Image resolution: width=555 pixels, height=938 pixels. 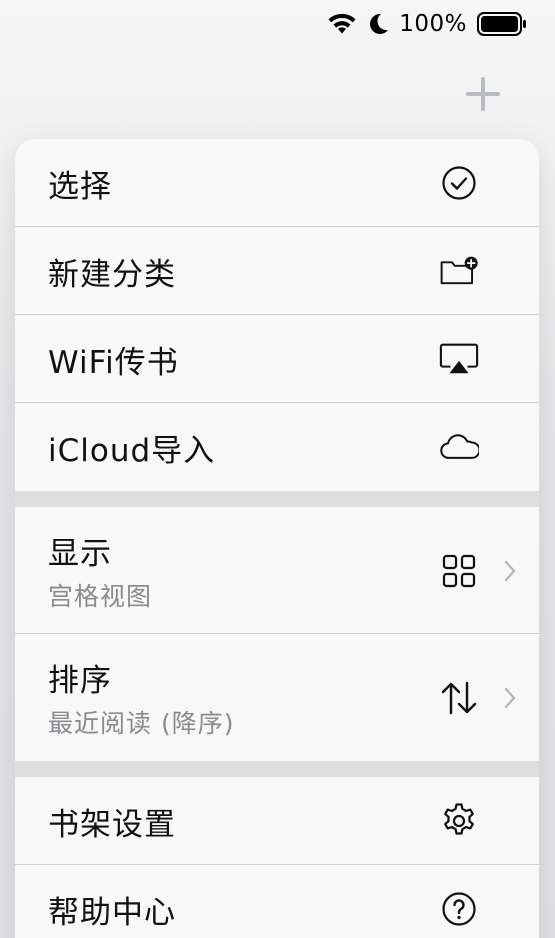 What do you see at coordinates (112, 912) in the screenshot?
I see `menu-item-label: 帮助中心` at bounding box center [112, 912].